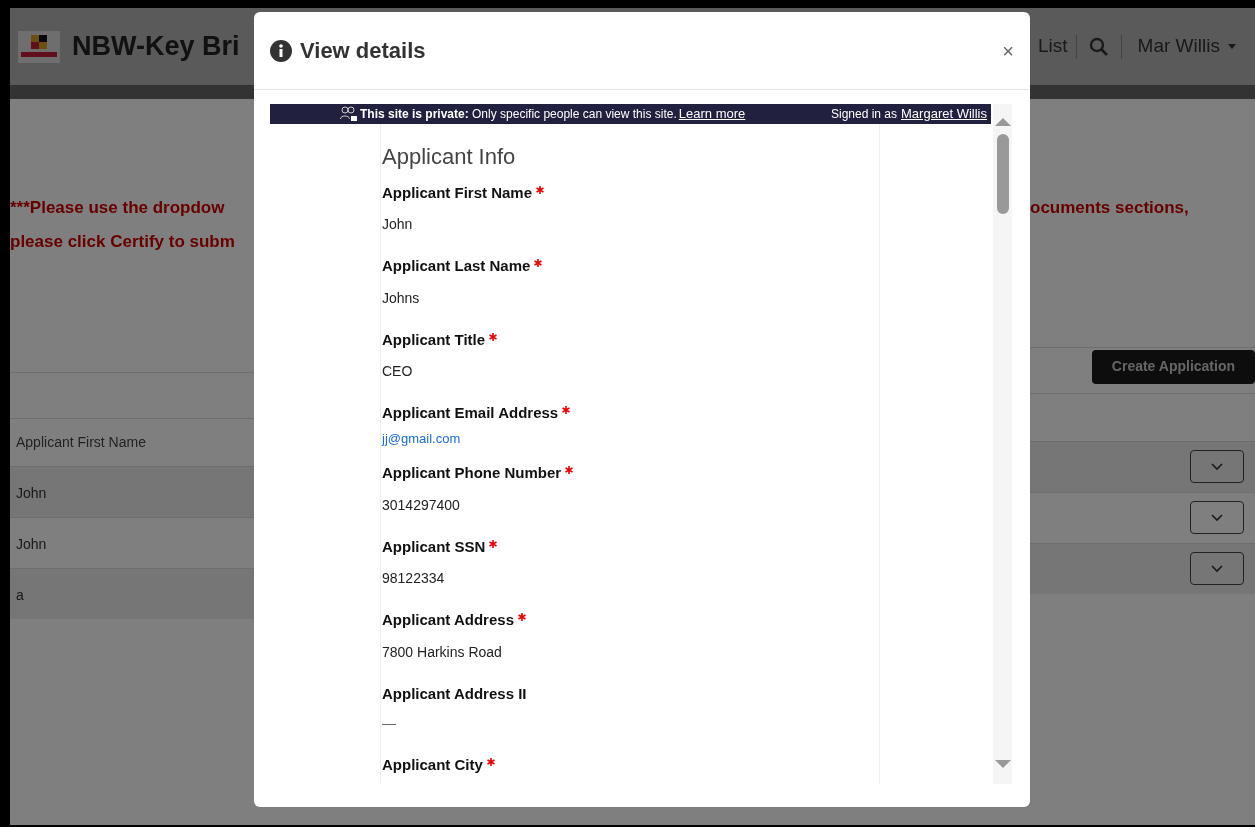 The height and width of the screenshot is (827, 1255). What do you see at coordinates (449, 156) in the screenshot?
I see `section-title: Applicant Info` at bounding box center [449, 156].